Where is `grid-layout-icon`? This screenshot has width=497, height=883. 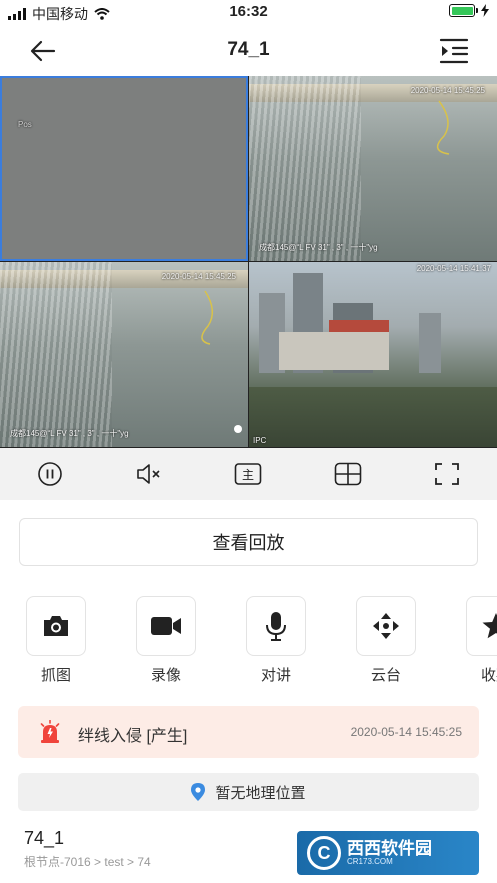 grid-layout-icon is located at coordinates (348, 474).